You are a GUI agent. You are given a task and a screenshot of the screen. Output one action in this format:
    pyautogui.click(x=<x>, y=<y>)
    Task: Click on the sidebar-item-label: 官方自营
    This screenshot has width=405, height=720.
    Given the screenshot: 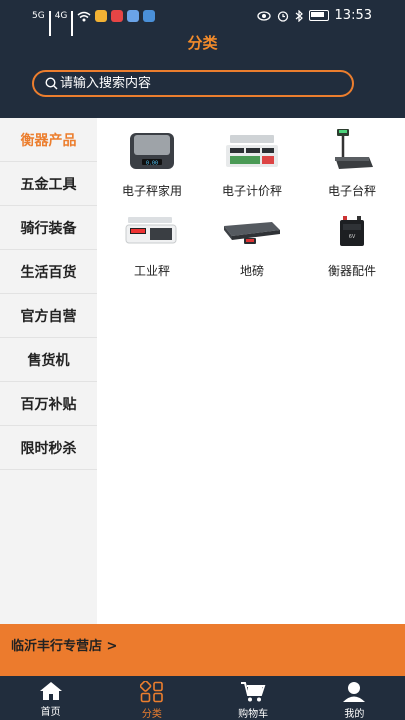 What is the action you would take?
    pyautogui.click(x=48, y=316)
    